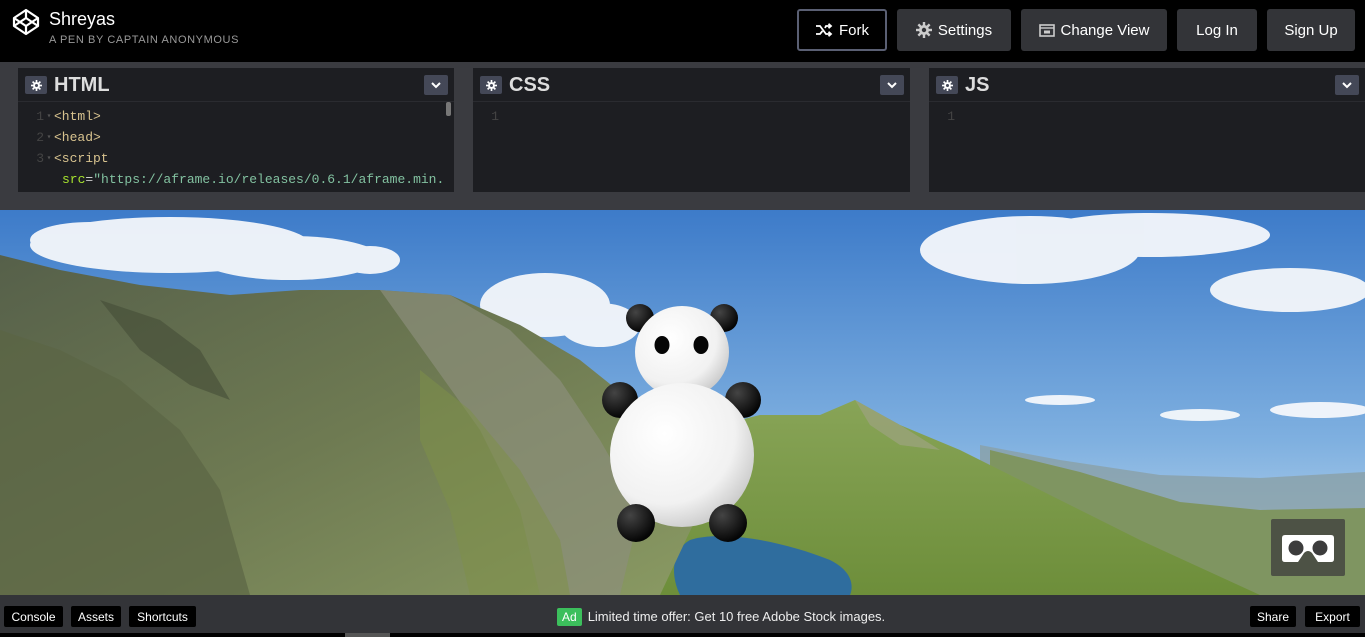 This screenshot has height=637, width=1365. What do you see at coordinates (82, 19) in the screenshot?
I see `pen-title: Shreyas` at bounding box center [82, 19].